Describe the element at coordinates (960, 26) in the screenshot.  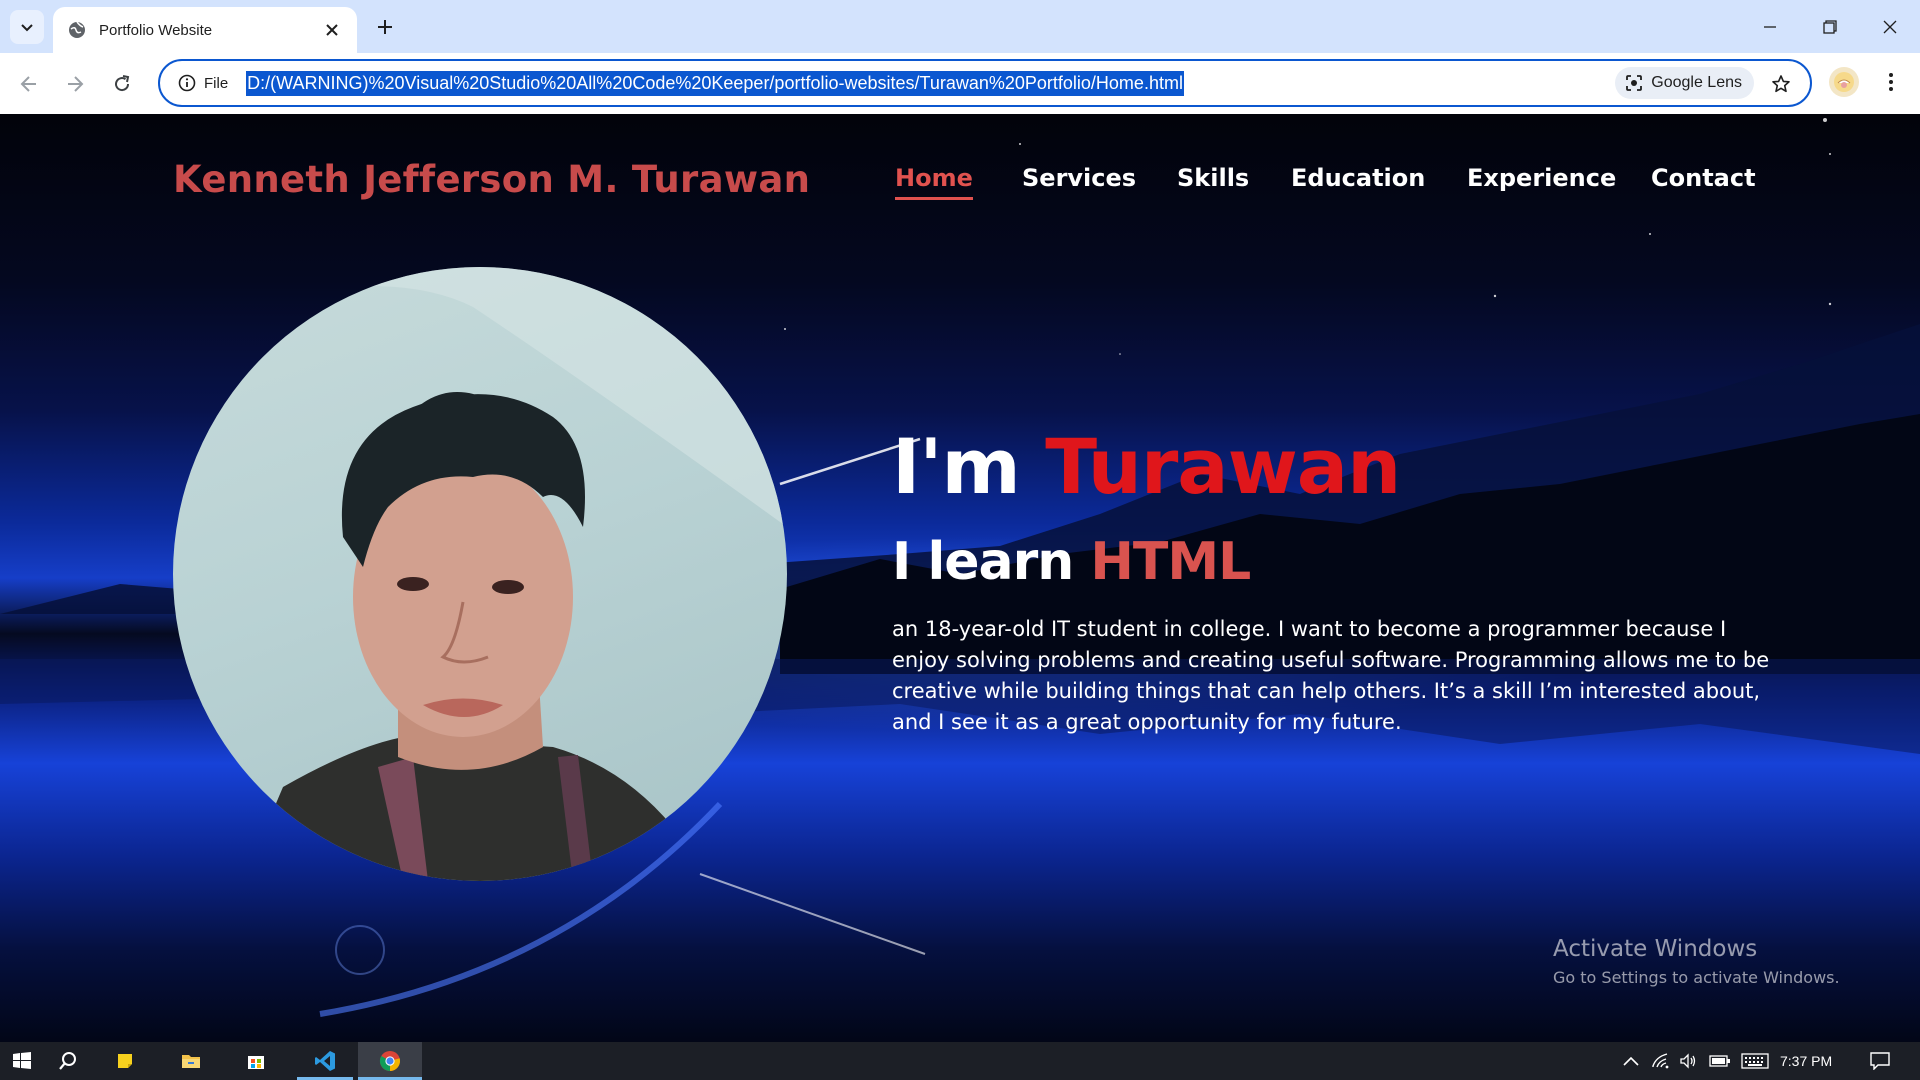
I see `browser-tab-strip: Portfolio Website` at that location.